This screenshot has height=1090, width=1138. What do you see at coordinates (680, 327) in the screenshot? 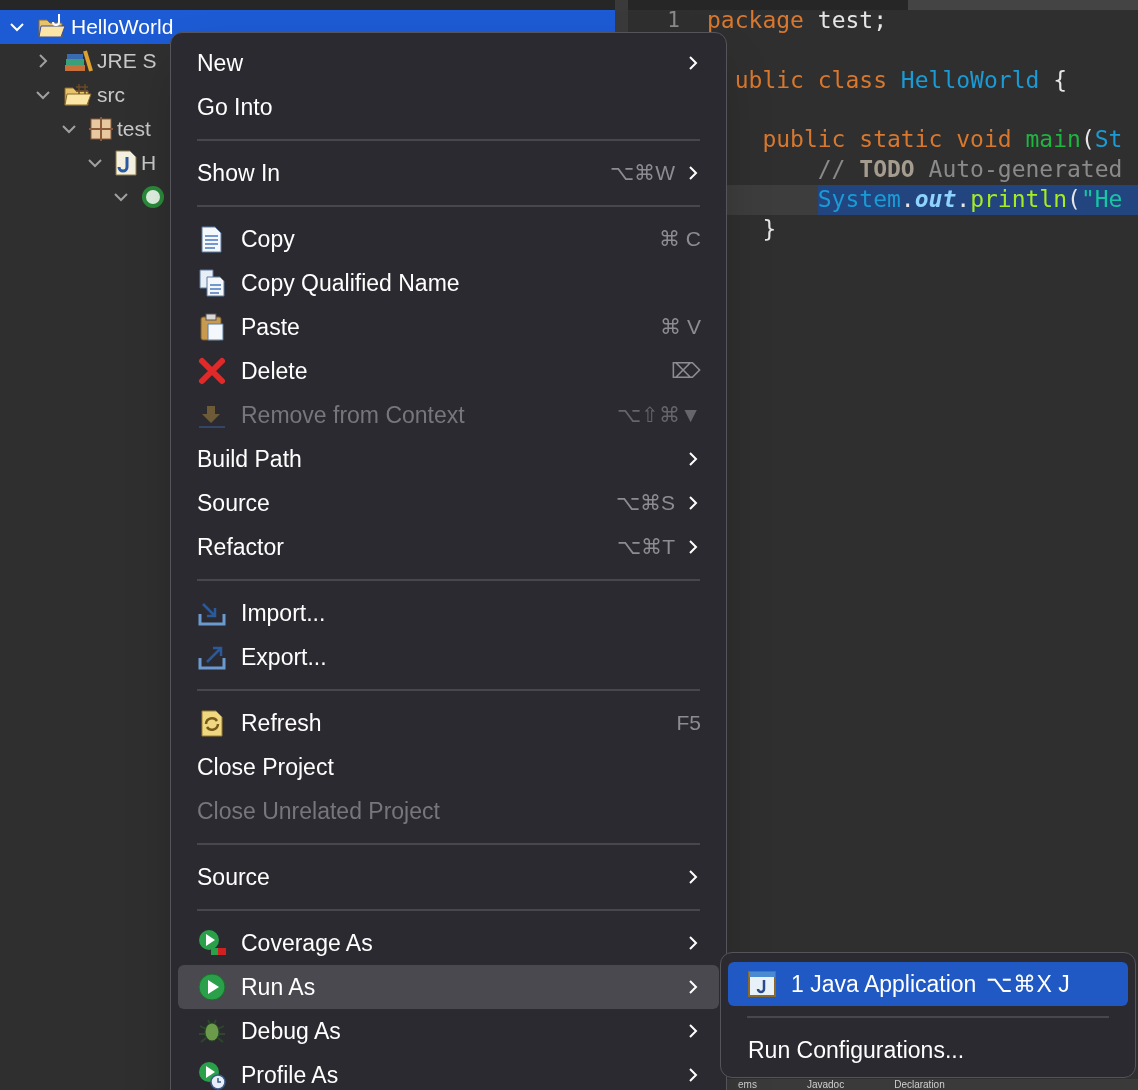
I see `shortcut-label: ⌘ V` at bounding box center [680, 327].